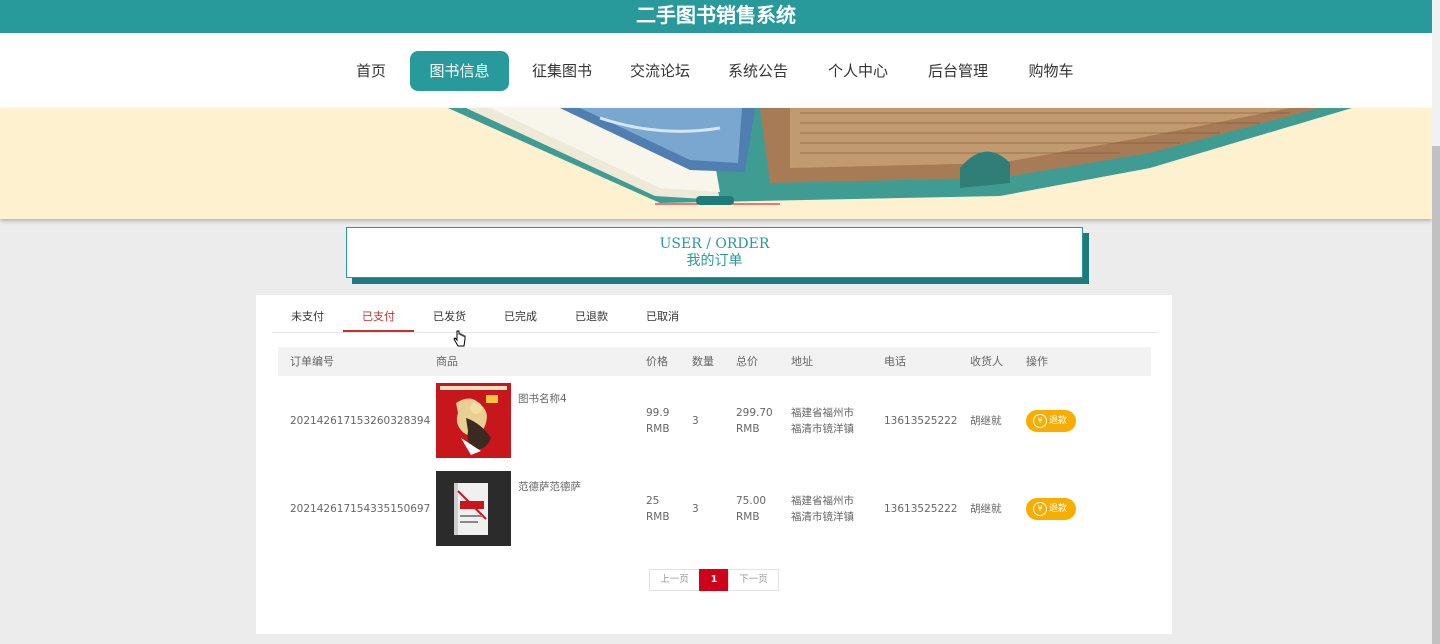 The image size is (1440, 644). I want to click on main-nav: 首页 图书信息 征集图书 交流论坛 系统公告 个人中心 后台管理 购物车, so click(716, 70).